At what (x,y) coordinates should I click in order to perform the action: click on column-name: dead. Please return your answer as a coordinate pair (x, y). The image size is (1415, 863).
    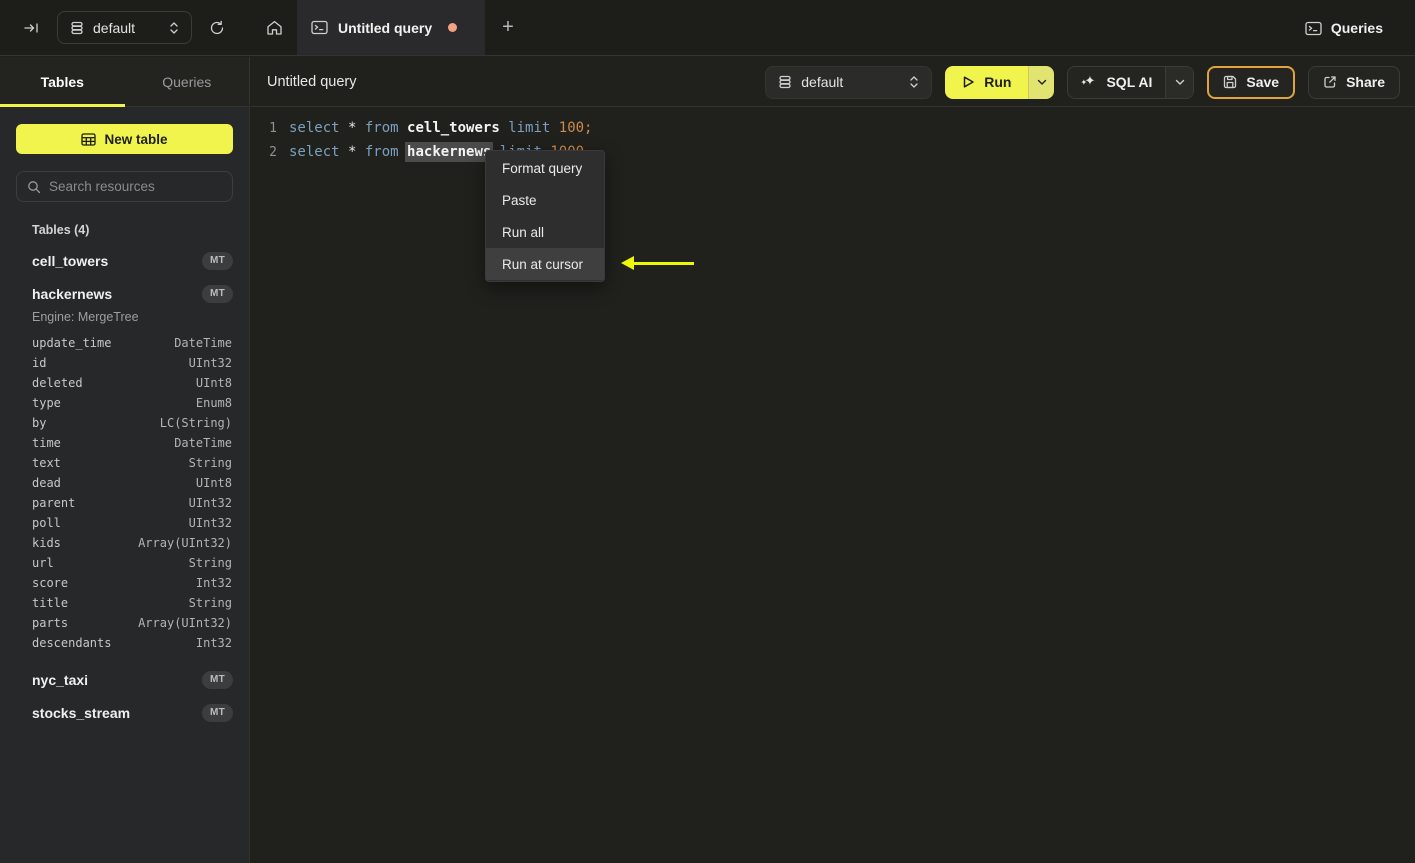
    Looking at the image, I should click on (46, 483).